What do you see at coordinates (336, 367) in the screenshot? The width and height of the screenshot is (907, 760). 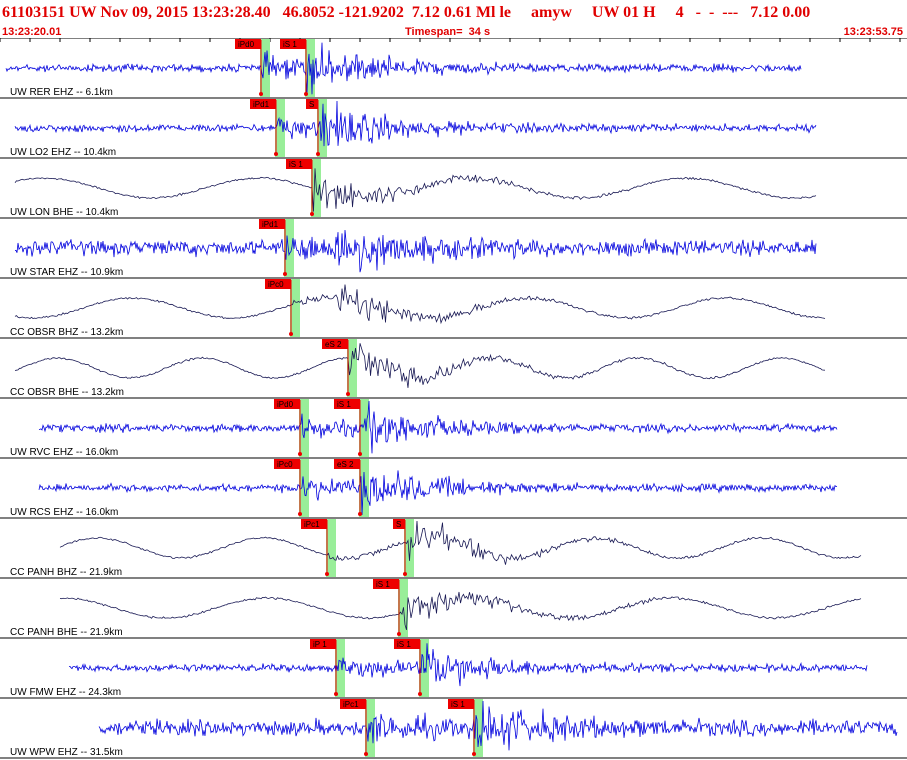 I see `phase-pick: eS 2` at bounding box center [336, 367].